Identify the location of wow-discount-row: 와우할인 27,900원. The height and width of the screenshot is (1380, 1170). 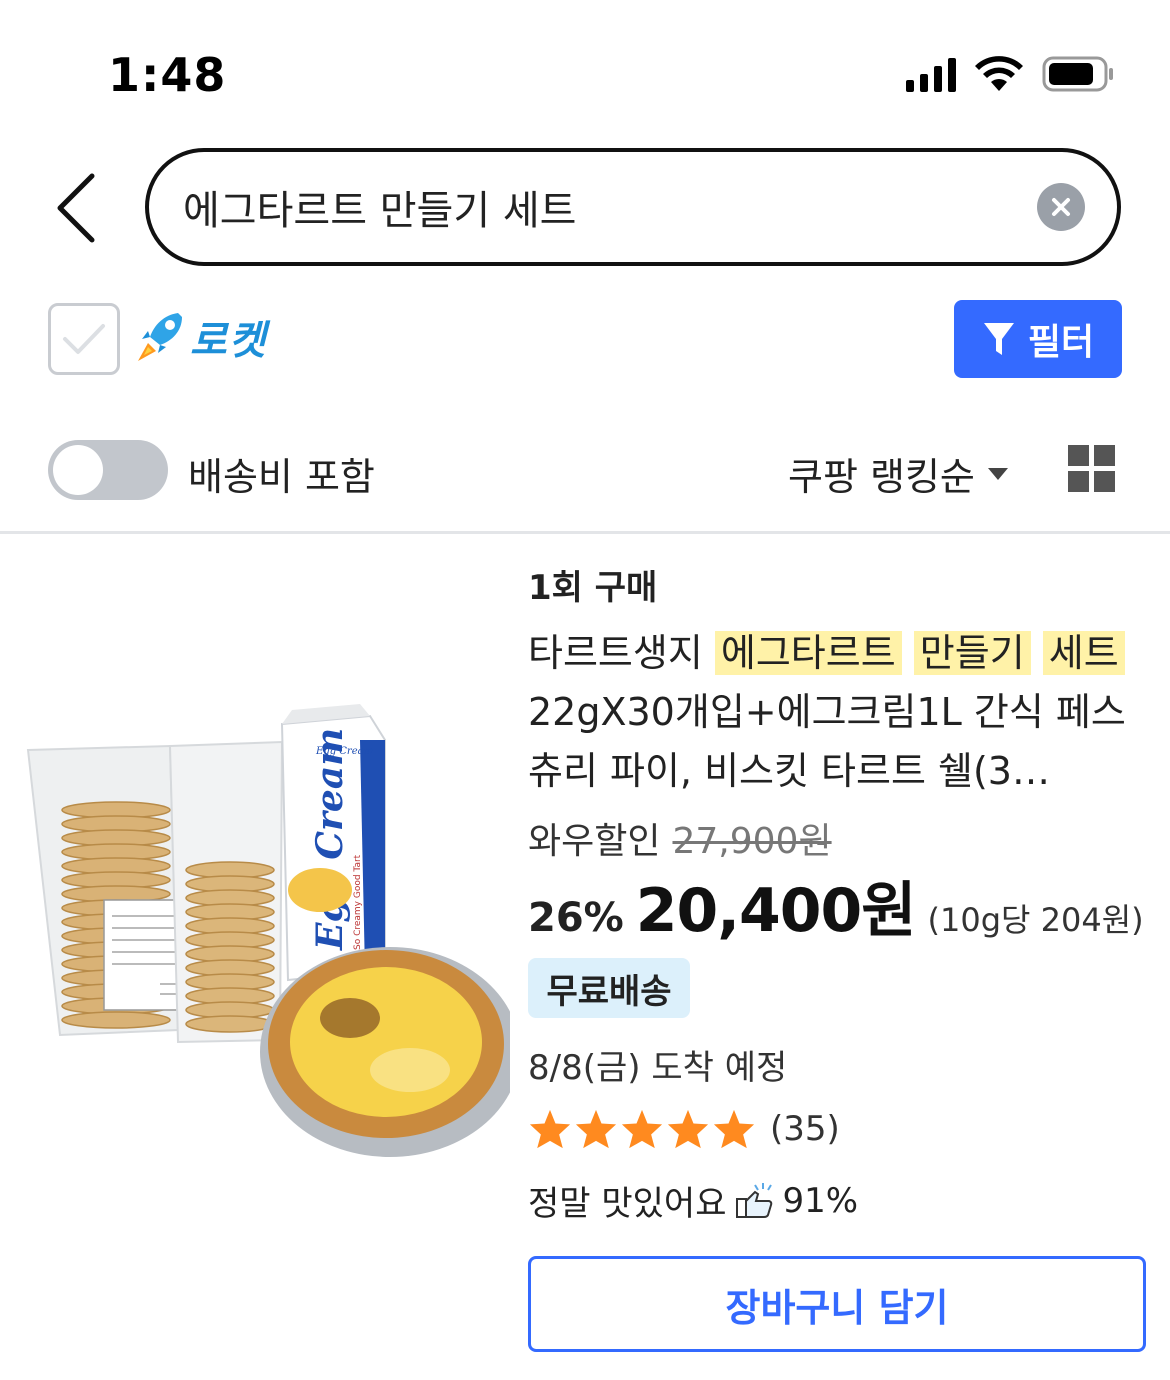
(680, 838).